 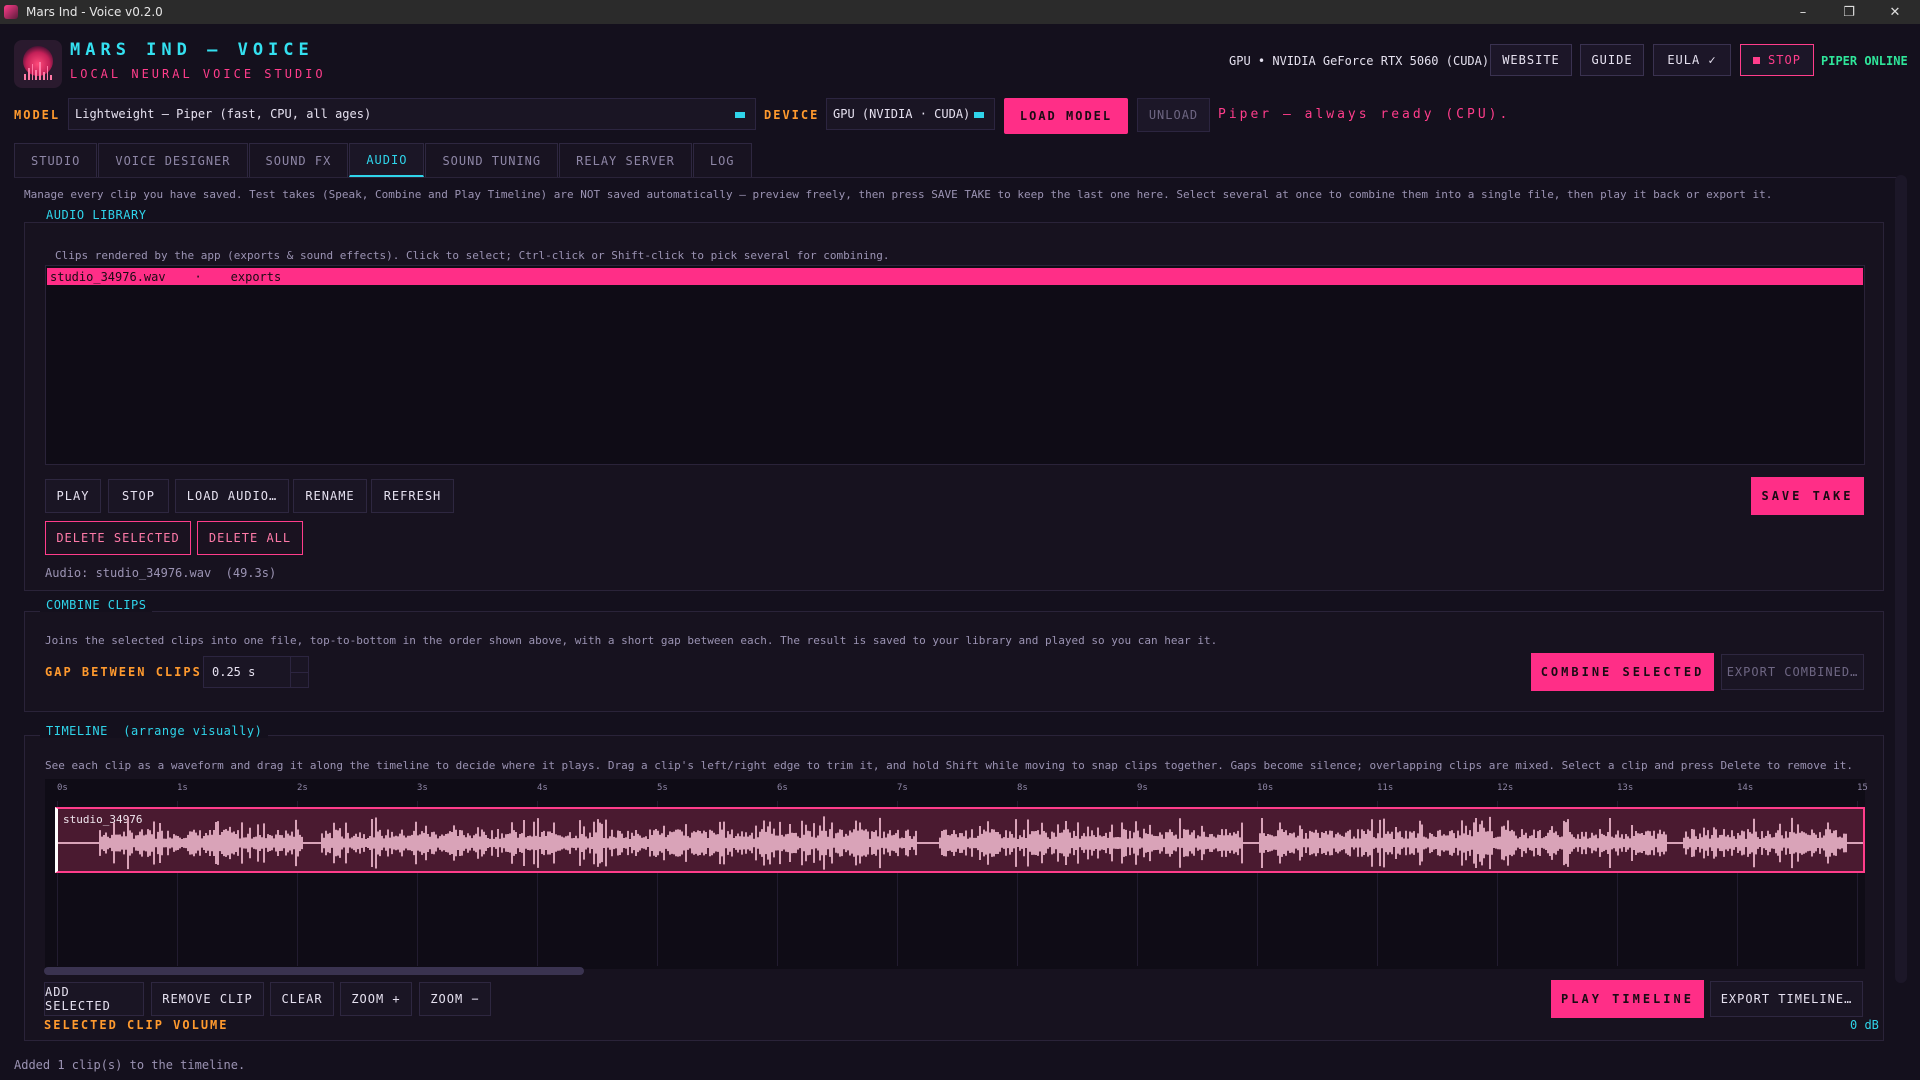 What do you see at coordinates (1849, 12) in the screenshot?
I see `maximize-icon: ❐` at bounding box center [1849, 12].